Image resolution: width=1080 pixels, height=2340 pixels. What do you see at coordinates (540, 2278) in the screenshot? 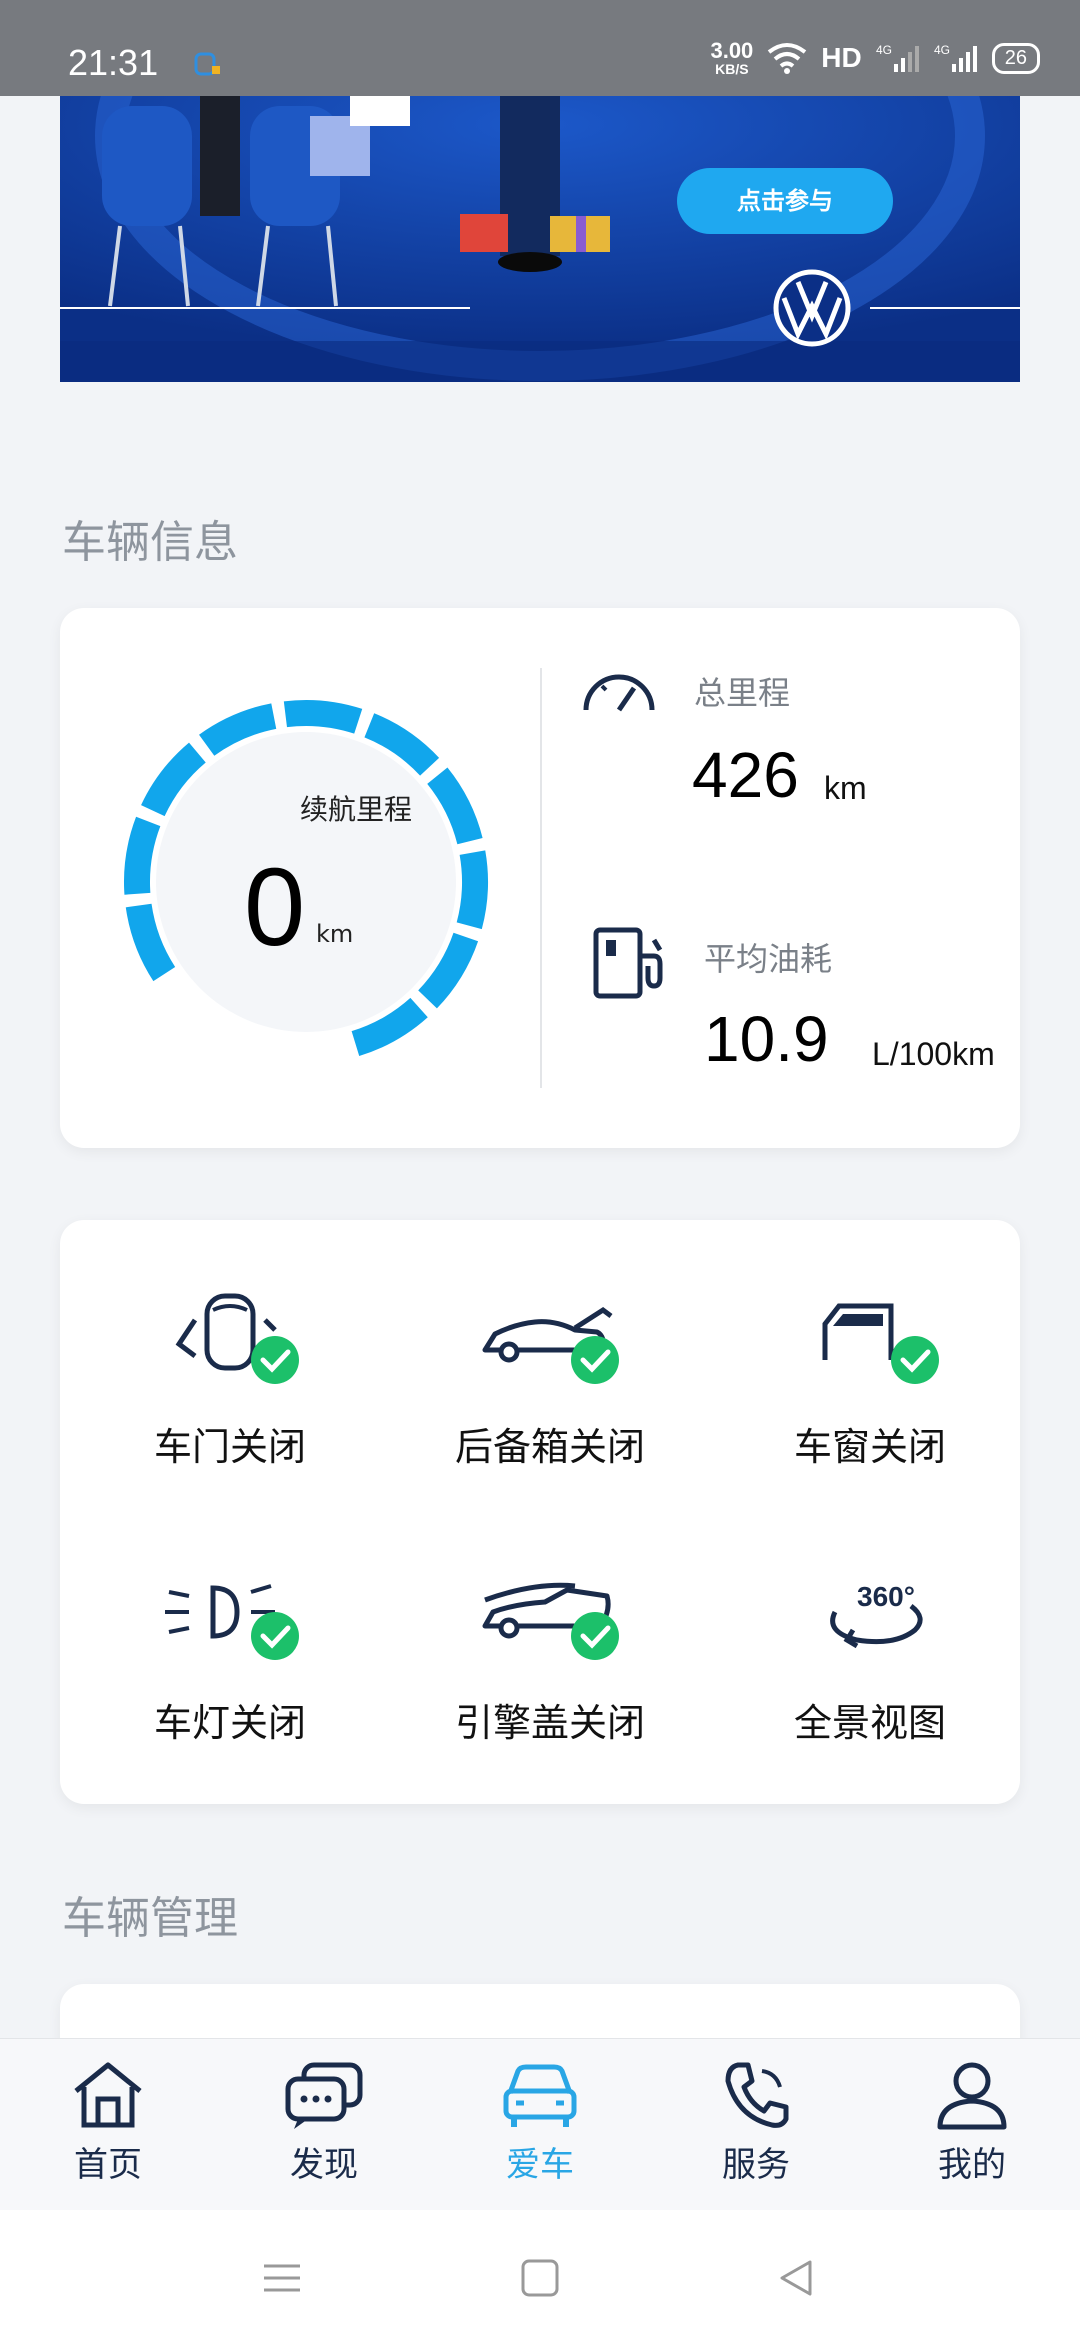
I see `home-button-icon` at bounding box center [540, 2278].